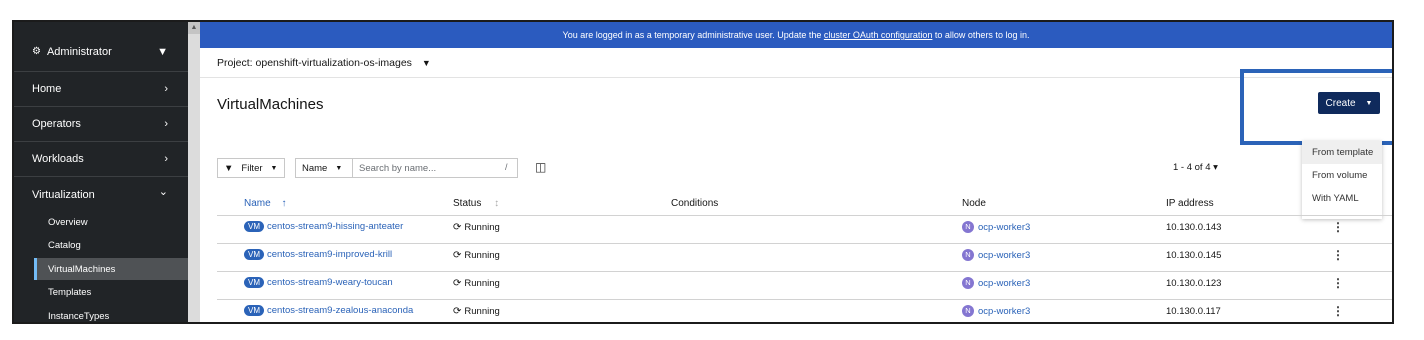 This screenshot has height=340, width=1424. What do you see at coordinates (1194, 283) in the screenshot?
I see `ip-address: 10.130.0.123` at bounding box center [1194, 283].